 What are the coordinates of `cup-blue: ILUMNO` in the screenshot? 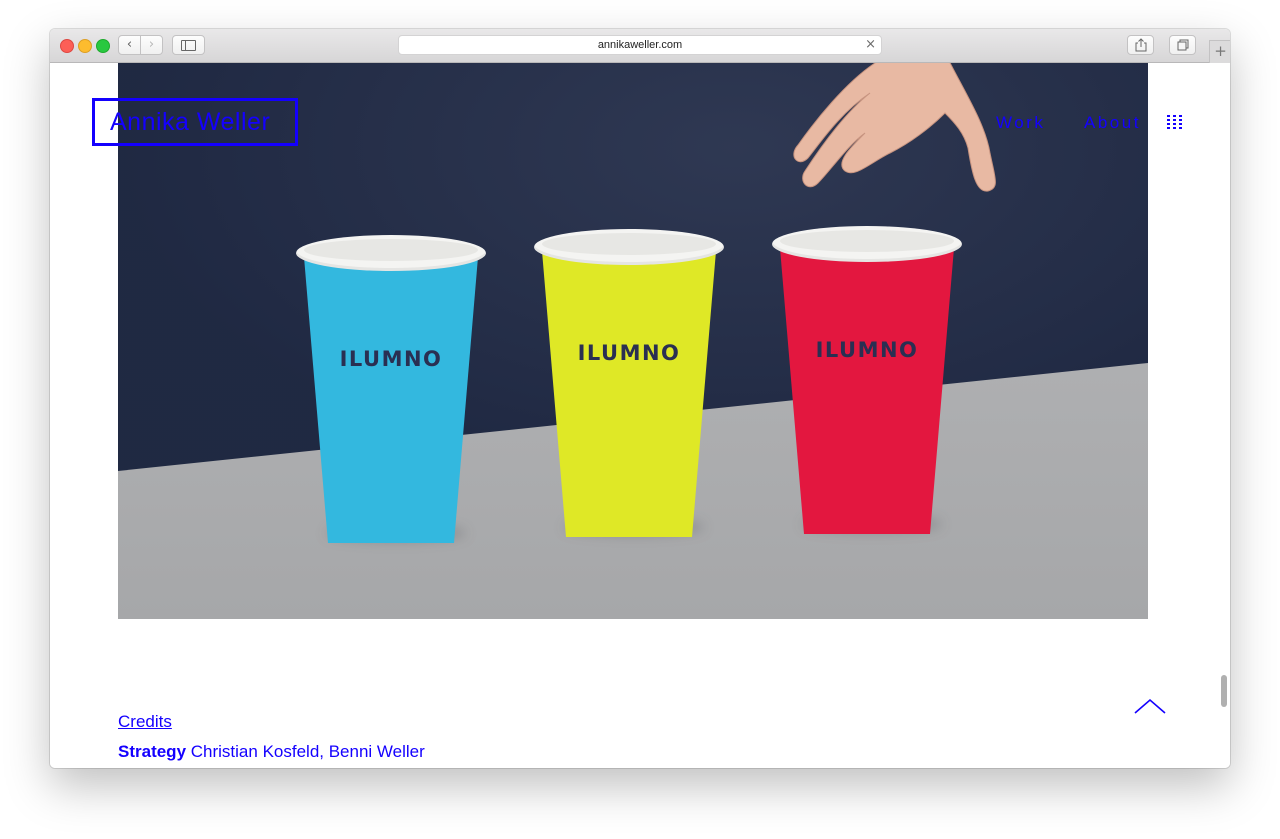 It's located at (396, 390).